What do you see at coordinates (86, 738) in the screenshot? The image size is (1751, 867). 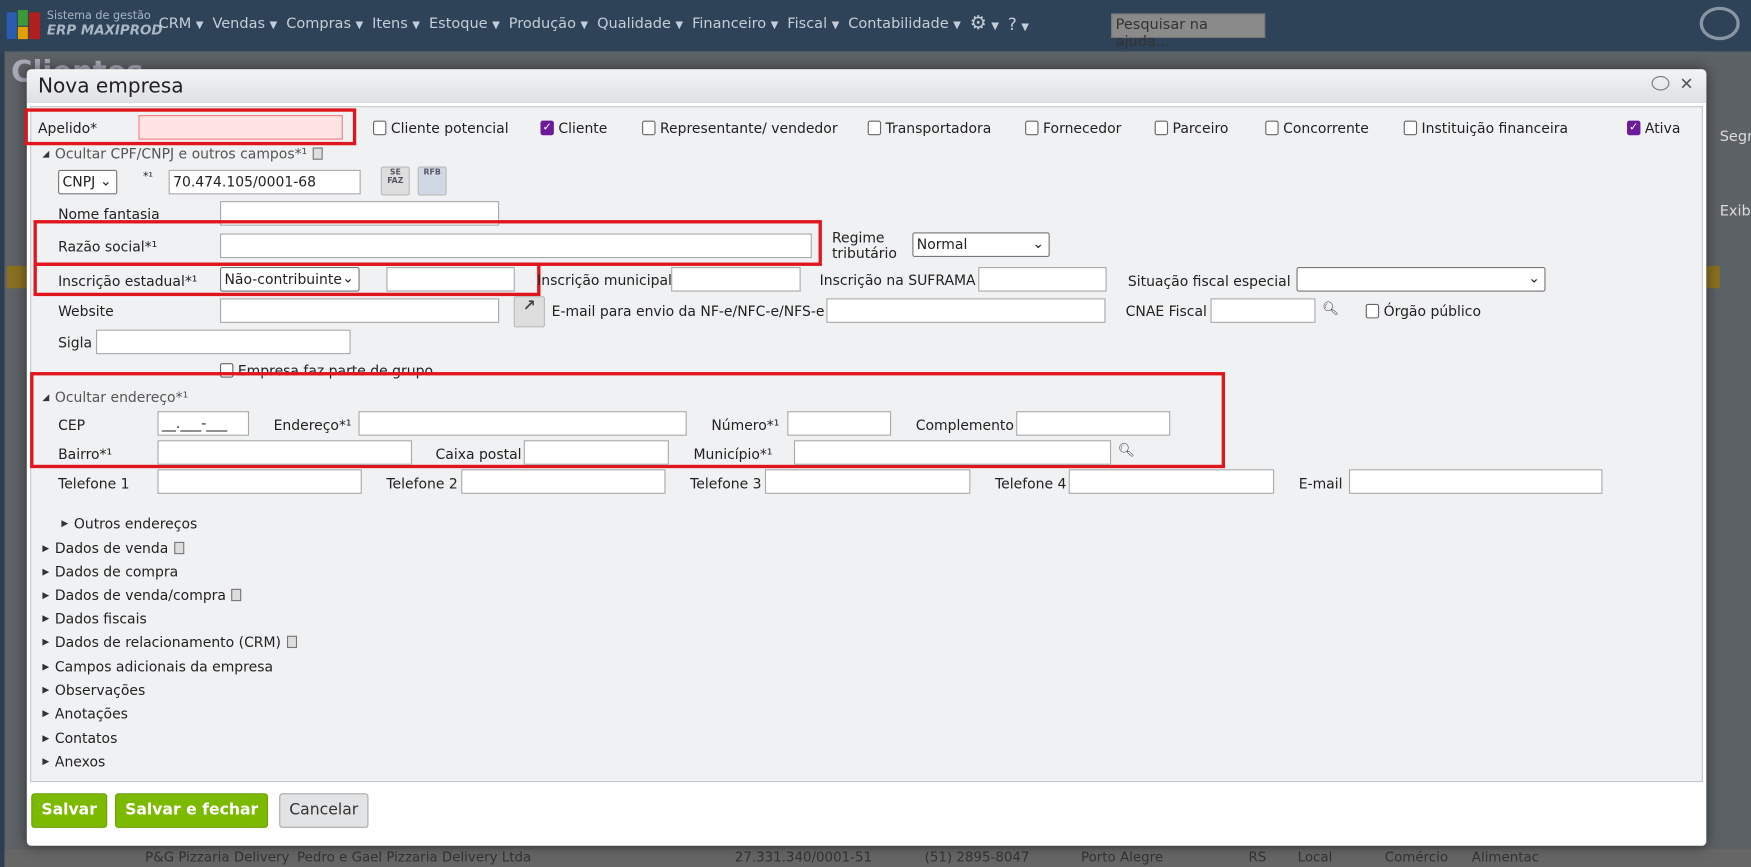 I see `section-label: Contatos` at bounding box center [86, 738].